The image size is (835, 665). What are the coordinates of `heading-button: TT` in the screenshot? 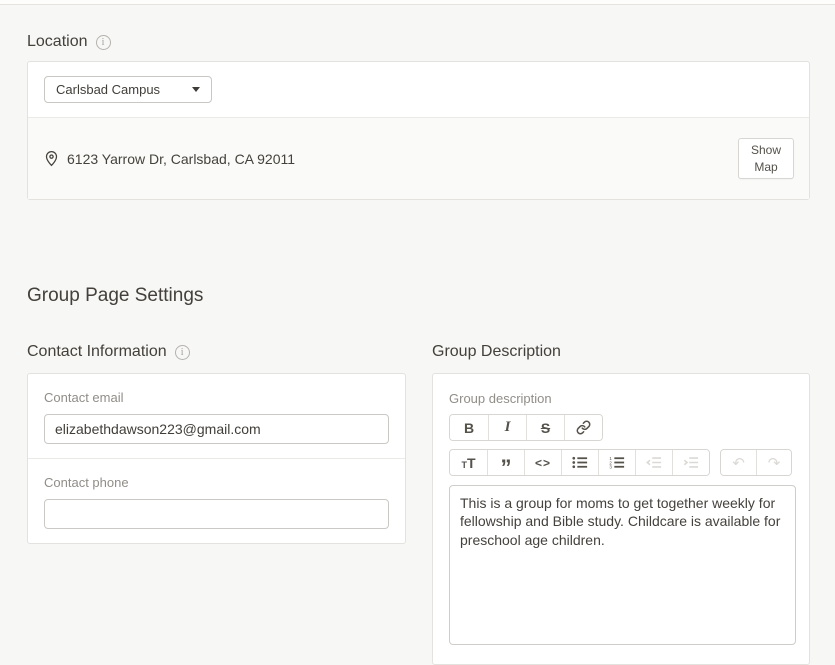 It's located at (468, 462).